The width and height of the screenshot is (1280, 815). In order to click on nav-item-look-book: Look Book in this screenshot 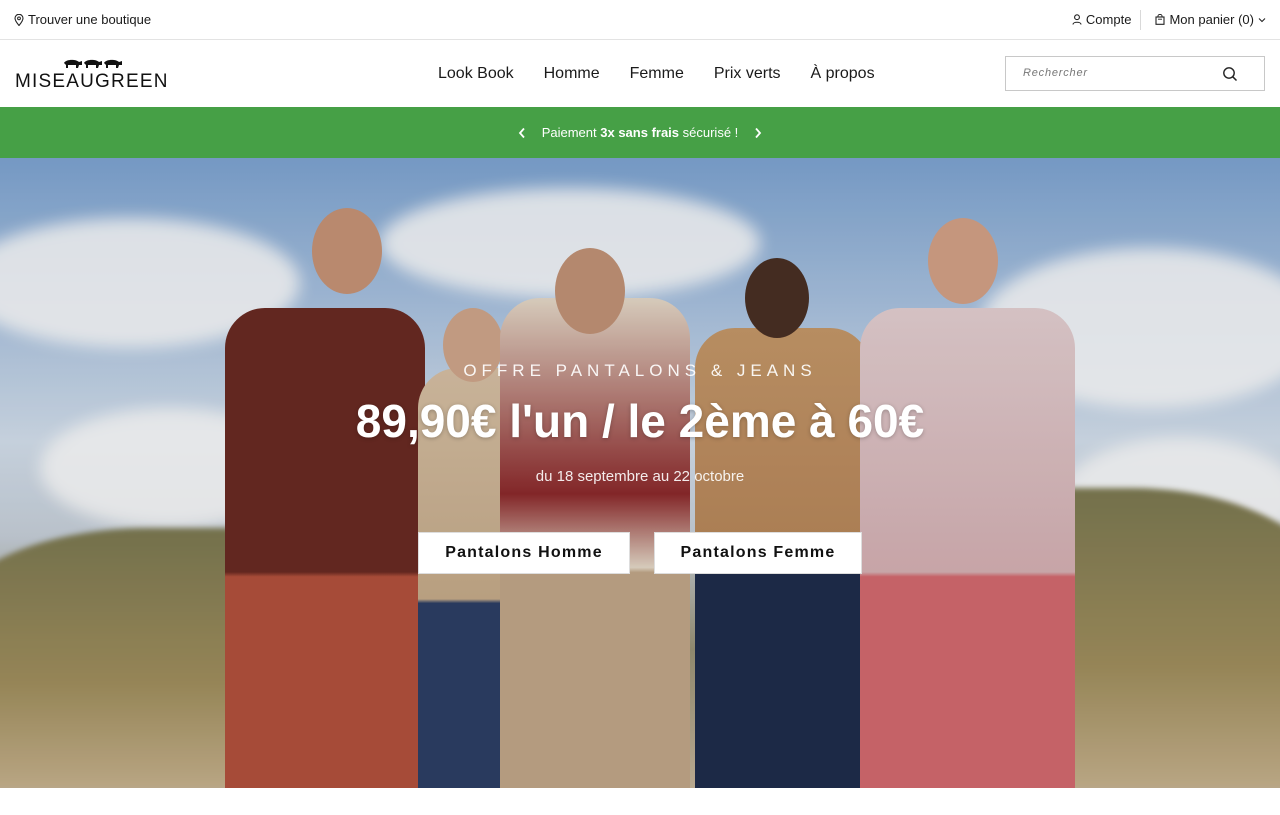, I will do `click(476, 74)`.